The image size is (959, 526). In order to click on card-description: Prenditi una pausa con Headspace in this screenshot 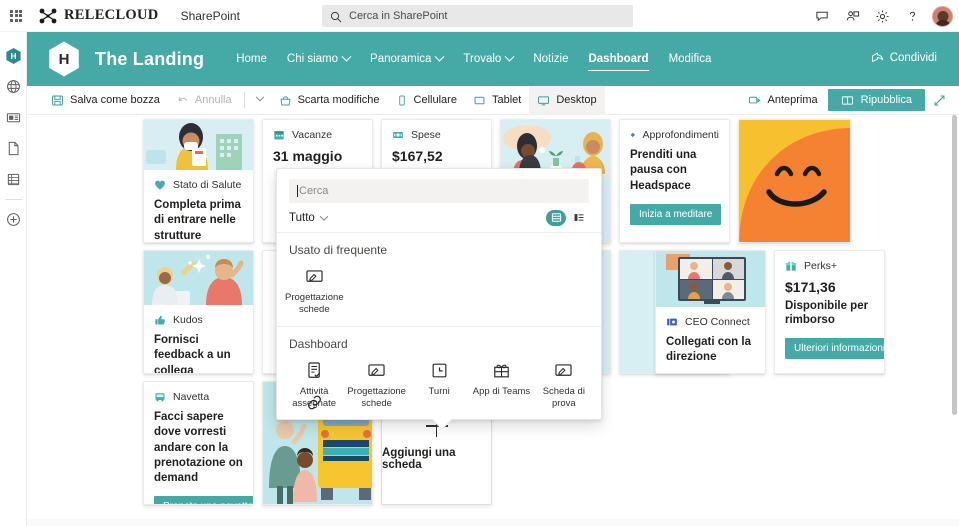, I will do `click(663, 170)`.